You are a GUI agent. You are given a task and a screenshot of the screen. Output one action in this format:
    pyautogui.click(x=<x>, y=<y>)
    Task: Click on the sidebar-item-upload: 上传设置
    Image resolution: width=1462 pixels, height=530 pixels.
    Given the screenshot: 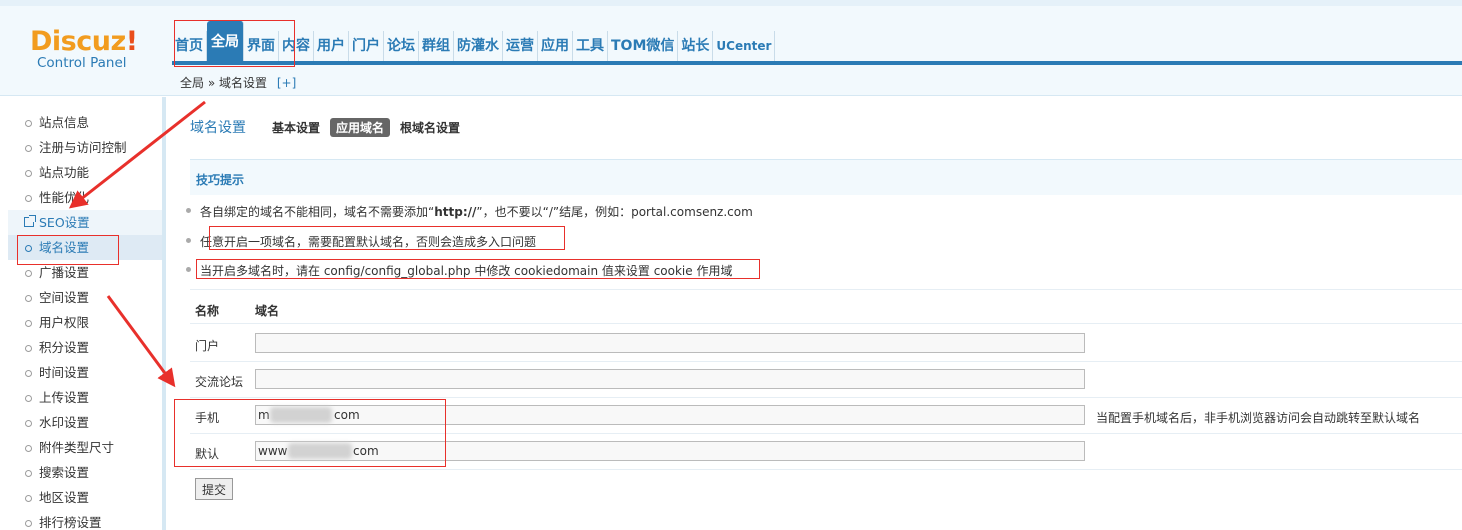 What is the action you would take?
    pyautogui.click(x=85, y=397)
    